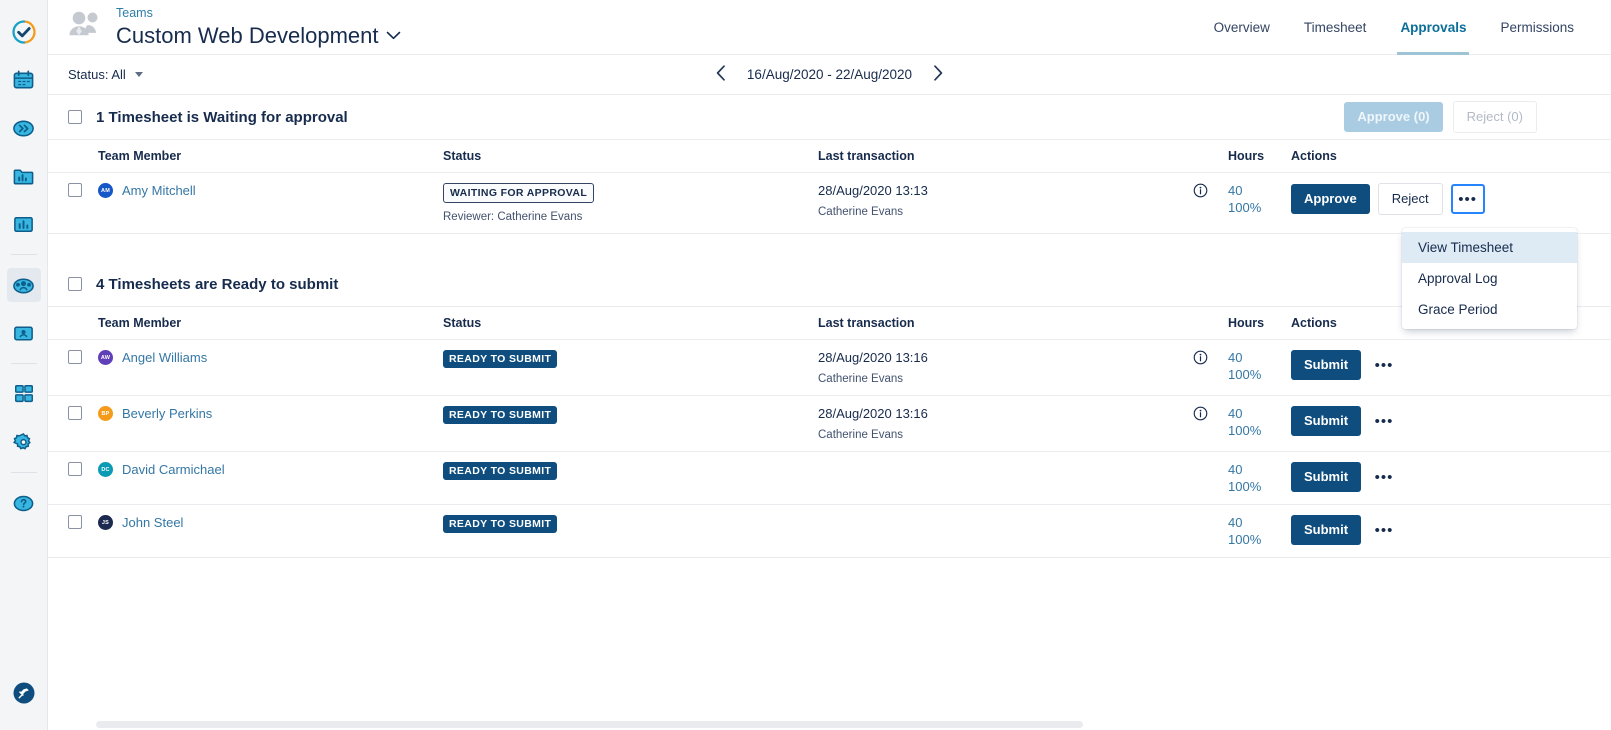 The image size is (1611, 730). Describe the element at coordinates (1330, 199) in the screenshot. I see `approve-button: Approve` at that location.